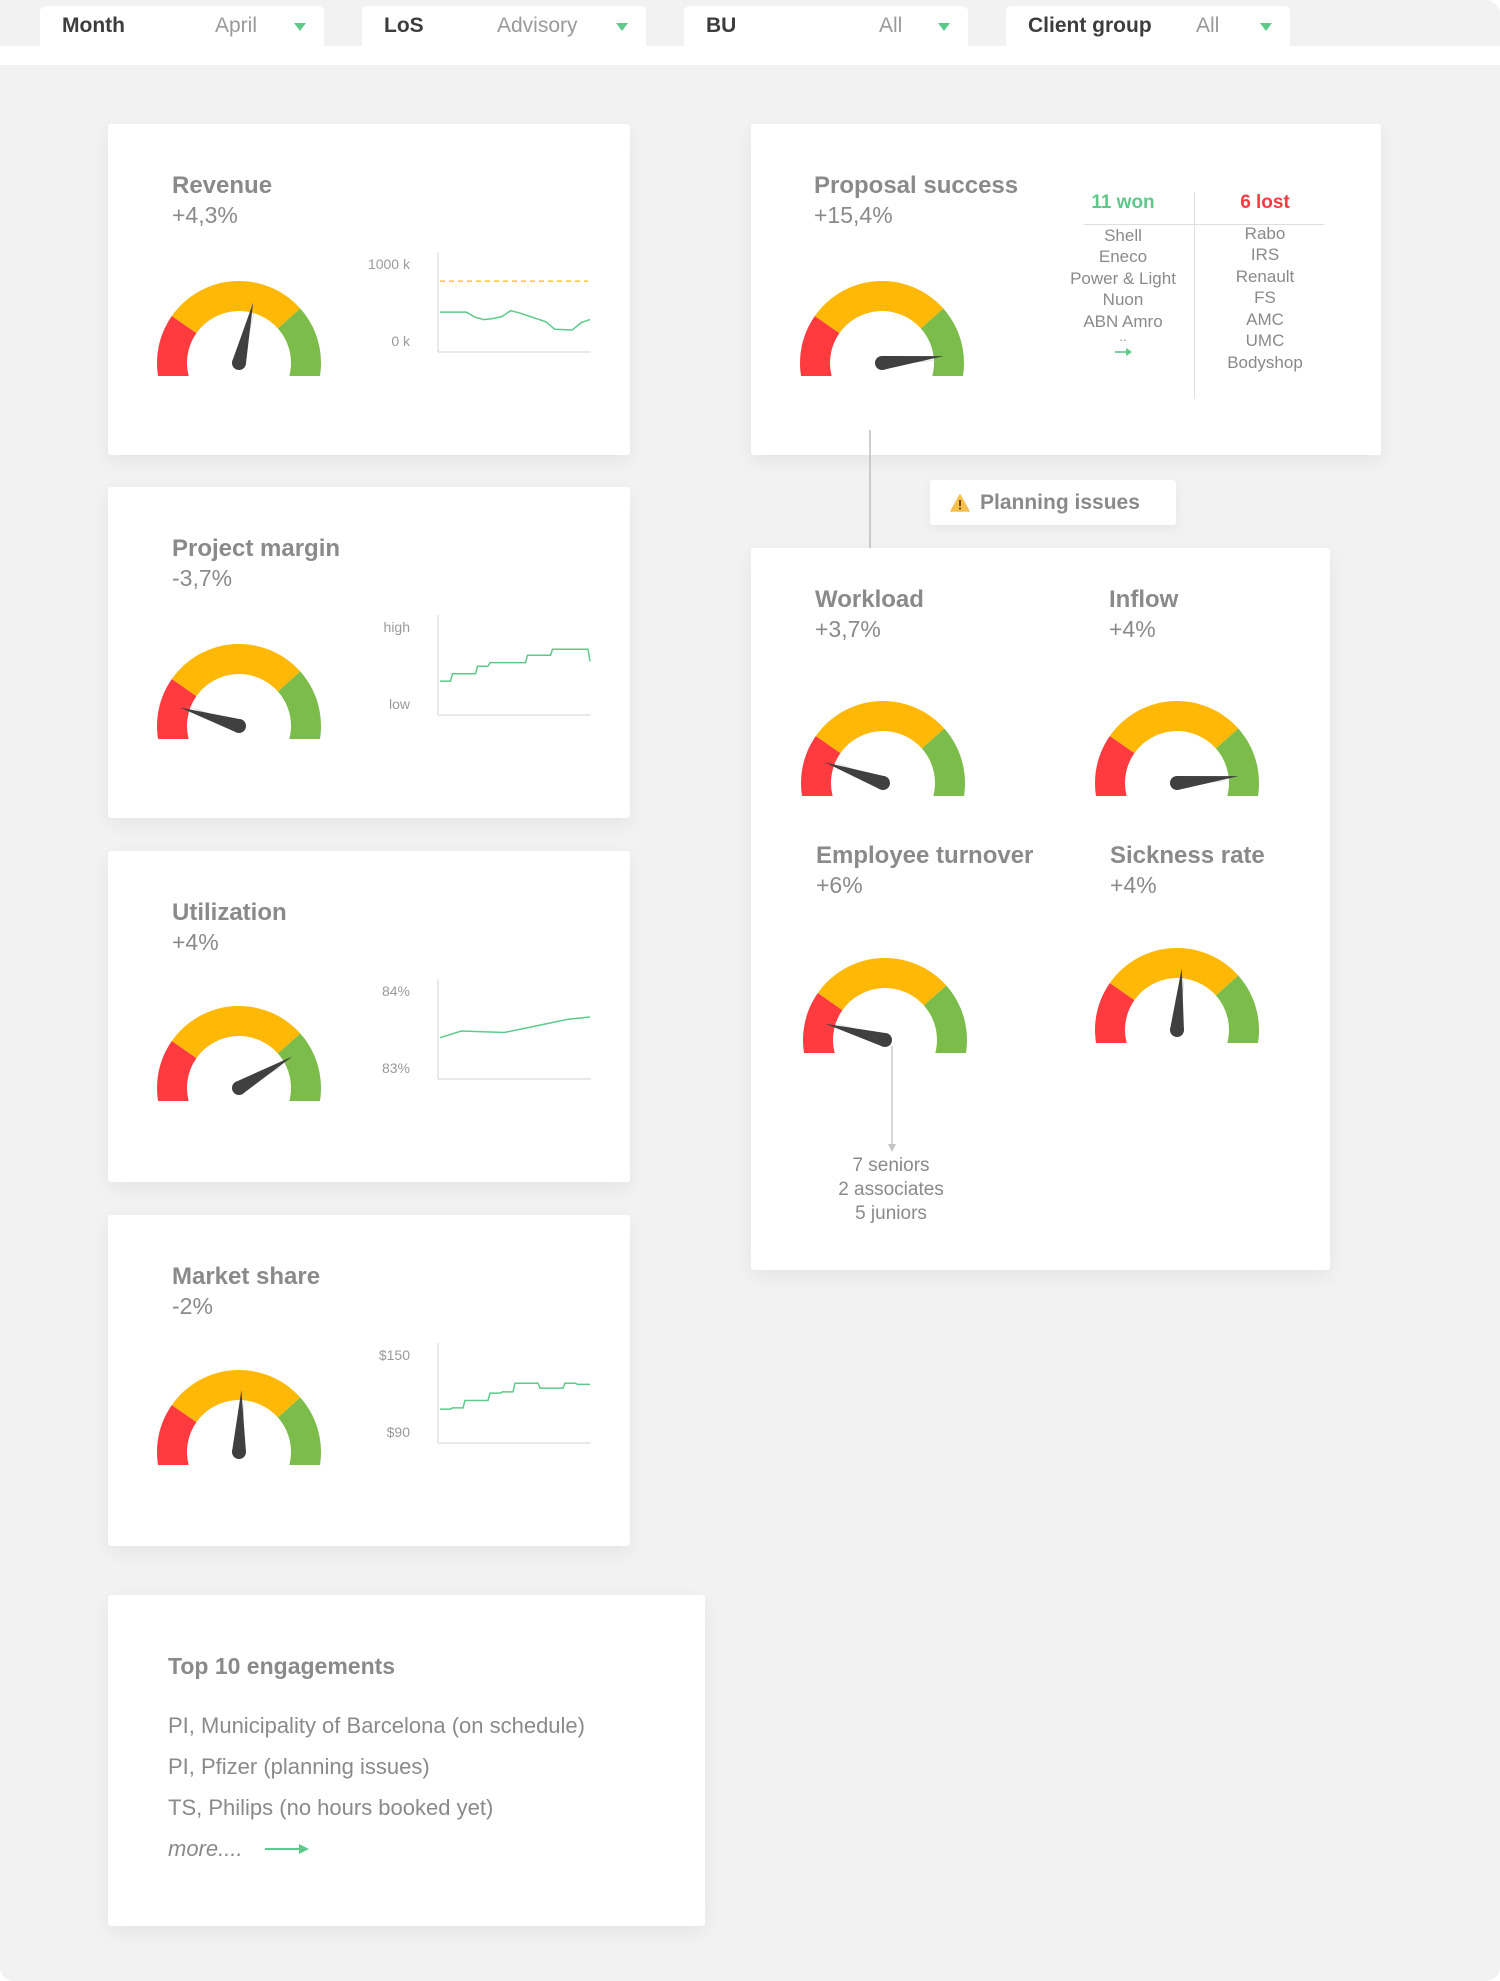 This screenshot has height=1981, width=1500. I want to click on won-ellipsis: .., so click(1123, 336).